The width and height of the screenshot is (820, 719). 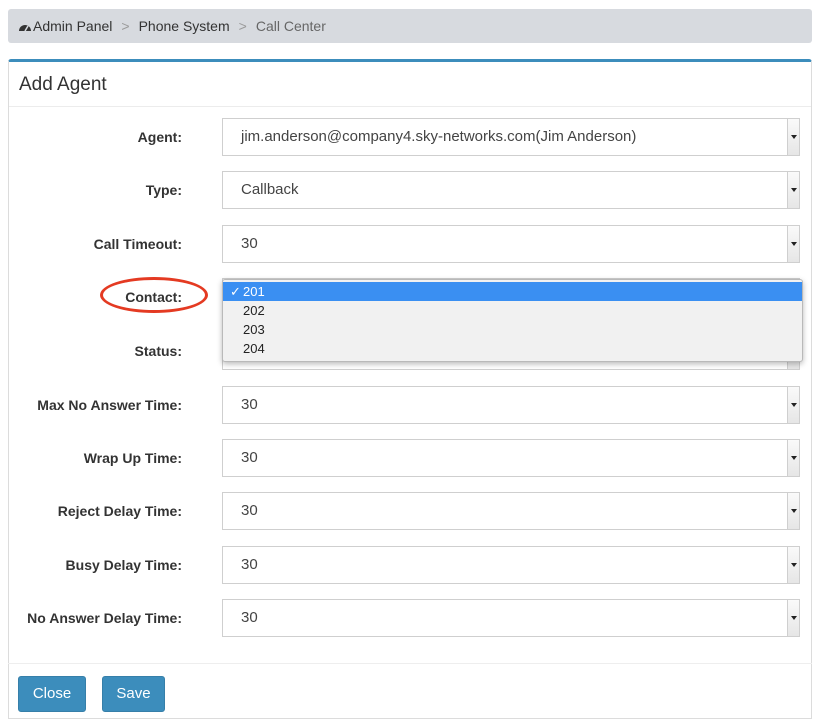 I want to click on type-select: Callback, so click(x=511, y=190).